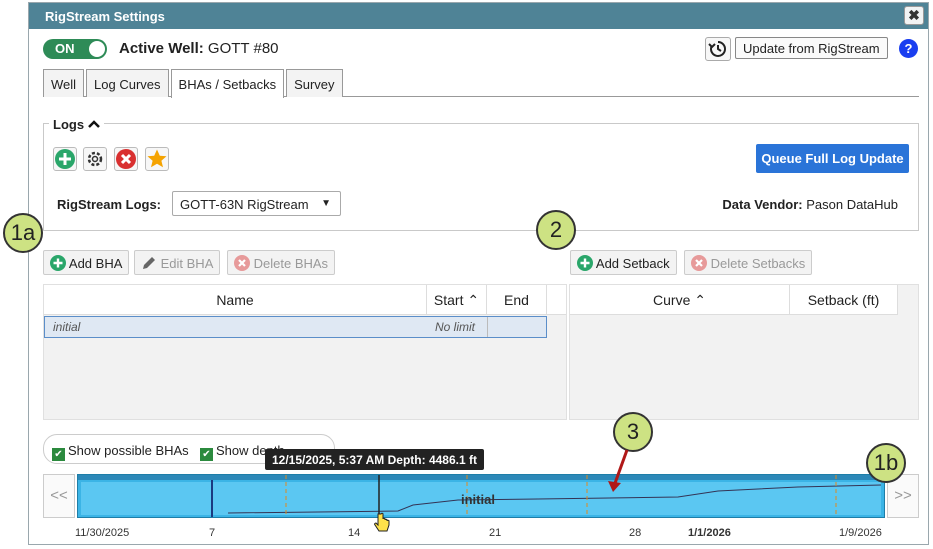 Image resolution: width=933 pixels, height=549 pixels. I want to click on toggle-knob, so click(97, 49).